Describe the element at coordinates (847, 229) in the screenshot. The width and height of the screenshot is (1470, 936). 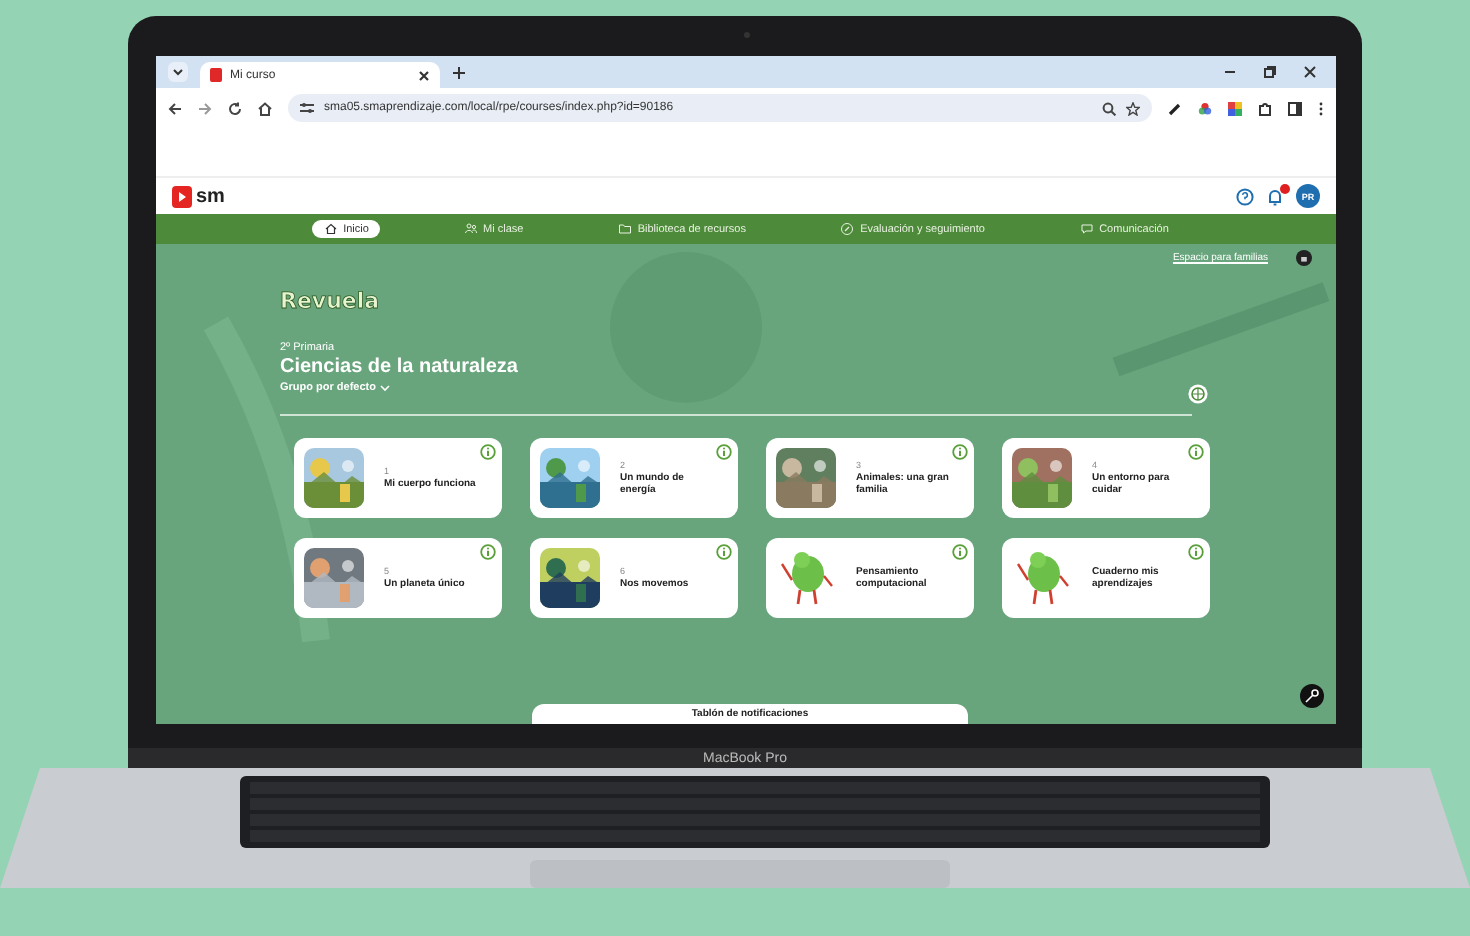
I see `pencil-icon` at that location.